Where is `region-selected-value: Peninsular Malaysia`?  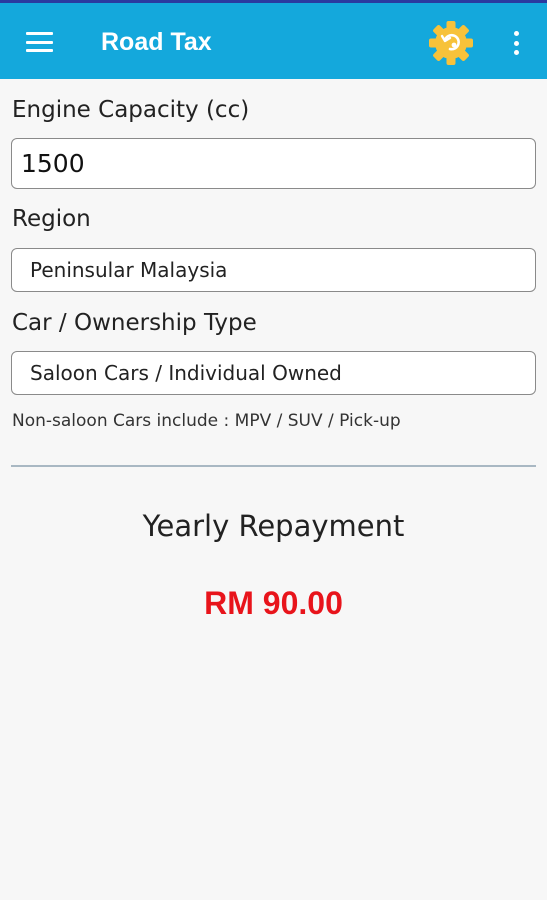
region-selected-value: Peninsular Malaysia is located at coordinates (129, 270).